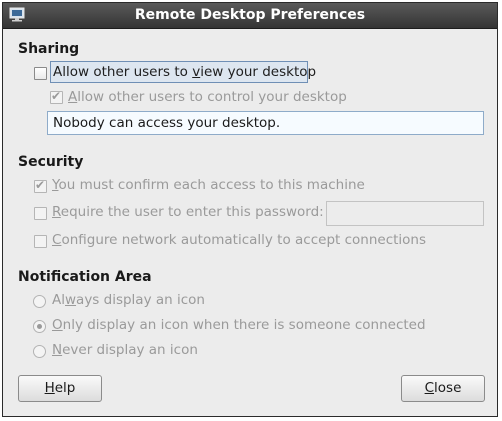 Image resolution: width=502 pixels, height=421 pixels. I want to click on allow-view-label: Allow other users to view your desktop, so click(184, 72).